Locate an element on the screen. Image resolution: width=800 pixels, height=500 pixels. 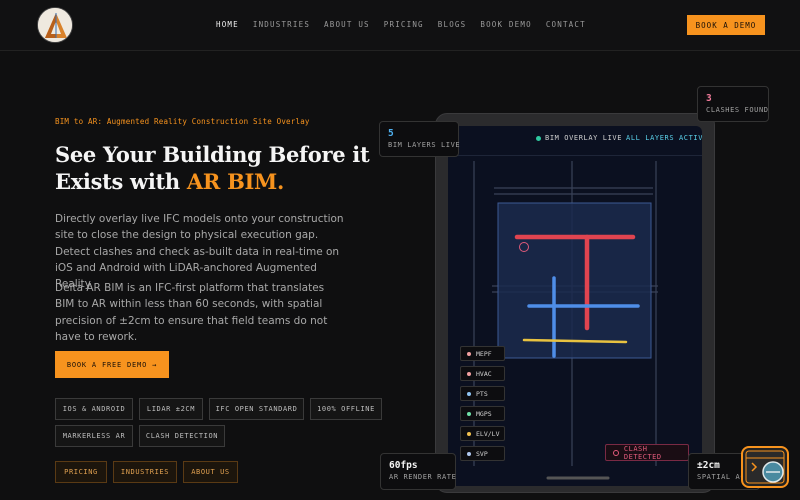
feature-tag: 100% OFFLINE is located at coordinates (346, 409).